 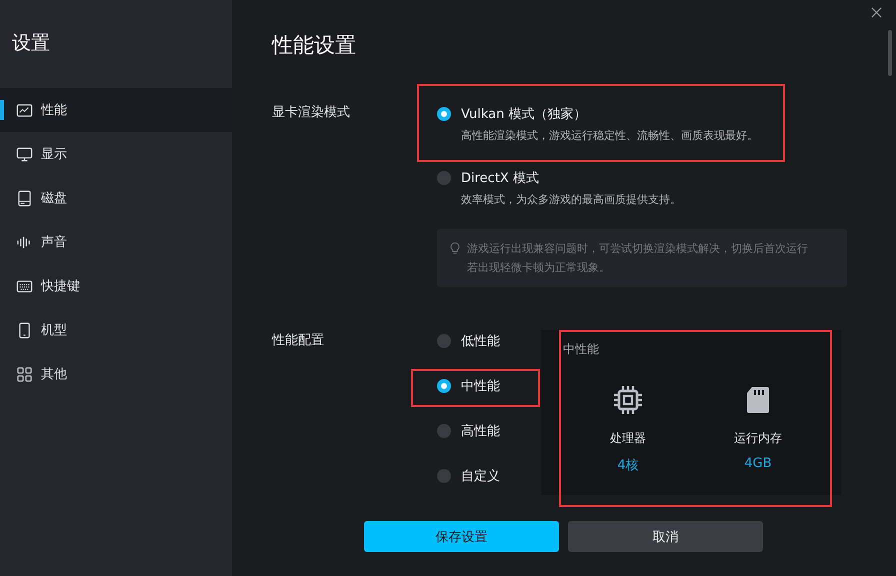 What do you see at coordinates (581, 349) in the screenshot?
I see `panel-title: 中性能` at bounding box center [581, 349].